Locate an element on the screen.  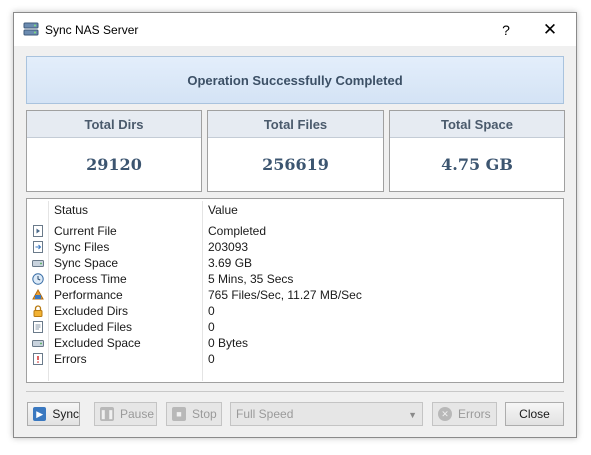
row-value: 203093 is located at coordinates (228, 247).